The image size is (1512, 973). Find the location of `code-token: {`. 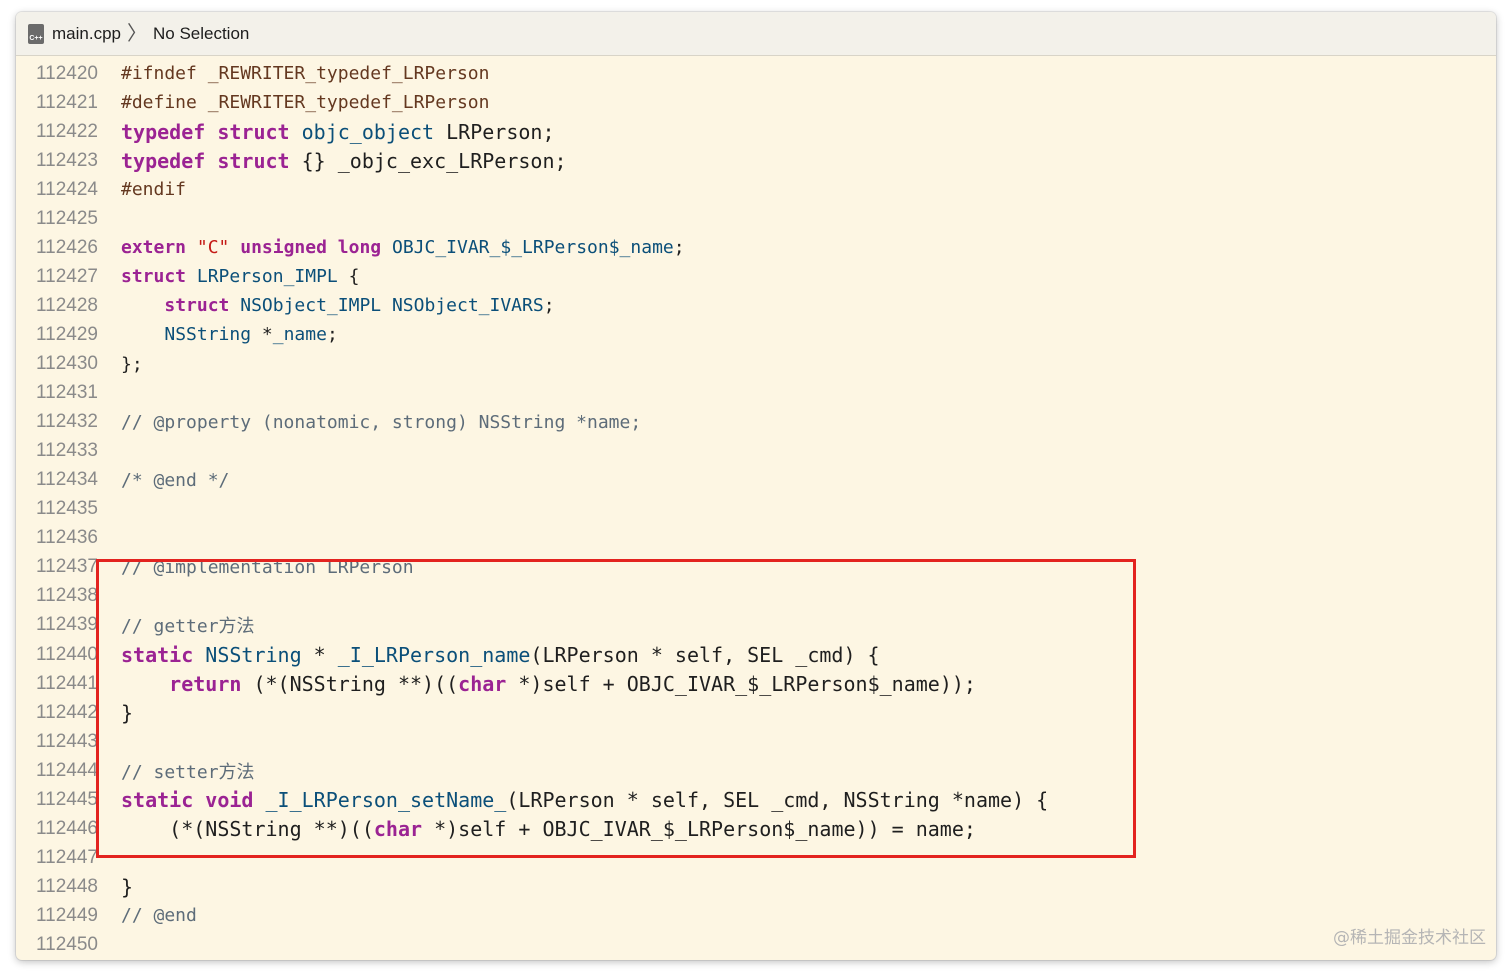

code-token: { is located at coordinates (348, 277).